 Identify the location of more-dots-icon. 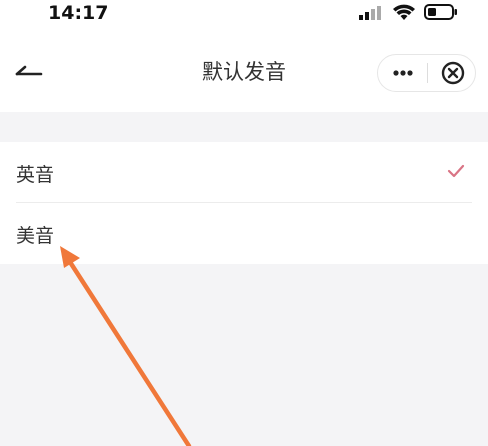
(403, 73).